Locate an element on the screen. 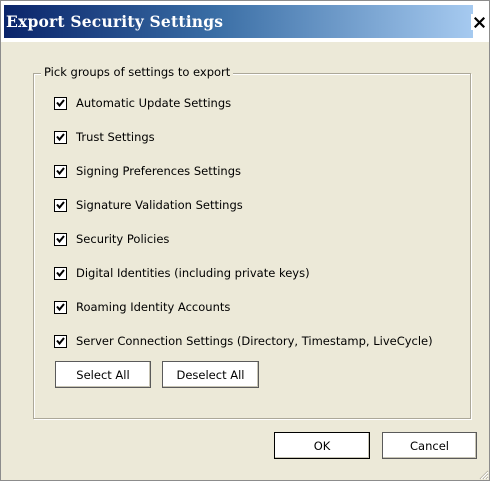 This screenshot has width=492, height=484. checkbox-label: Signature Validation Settings is located at coordinates (159, 205).